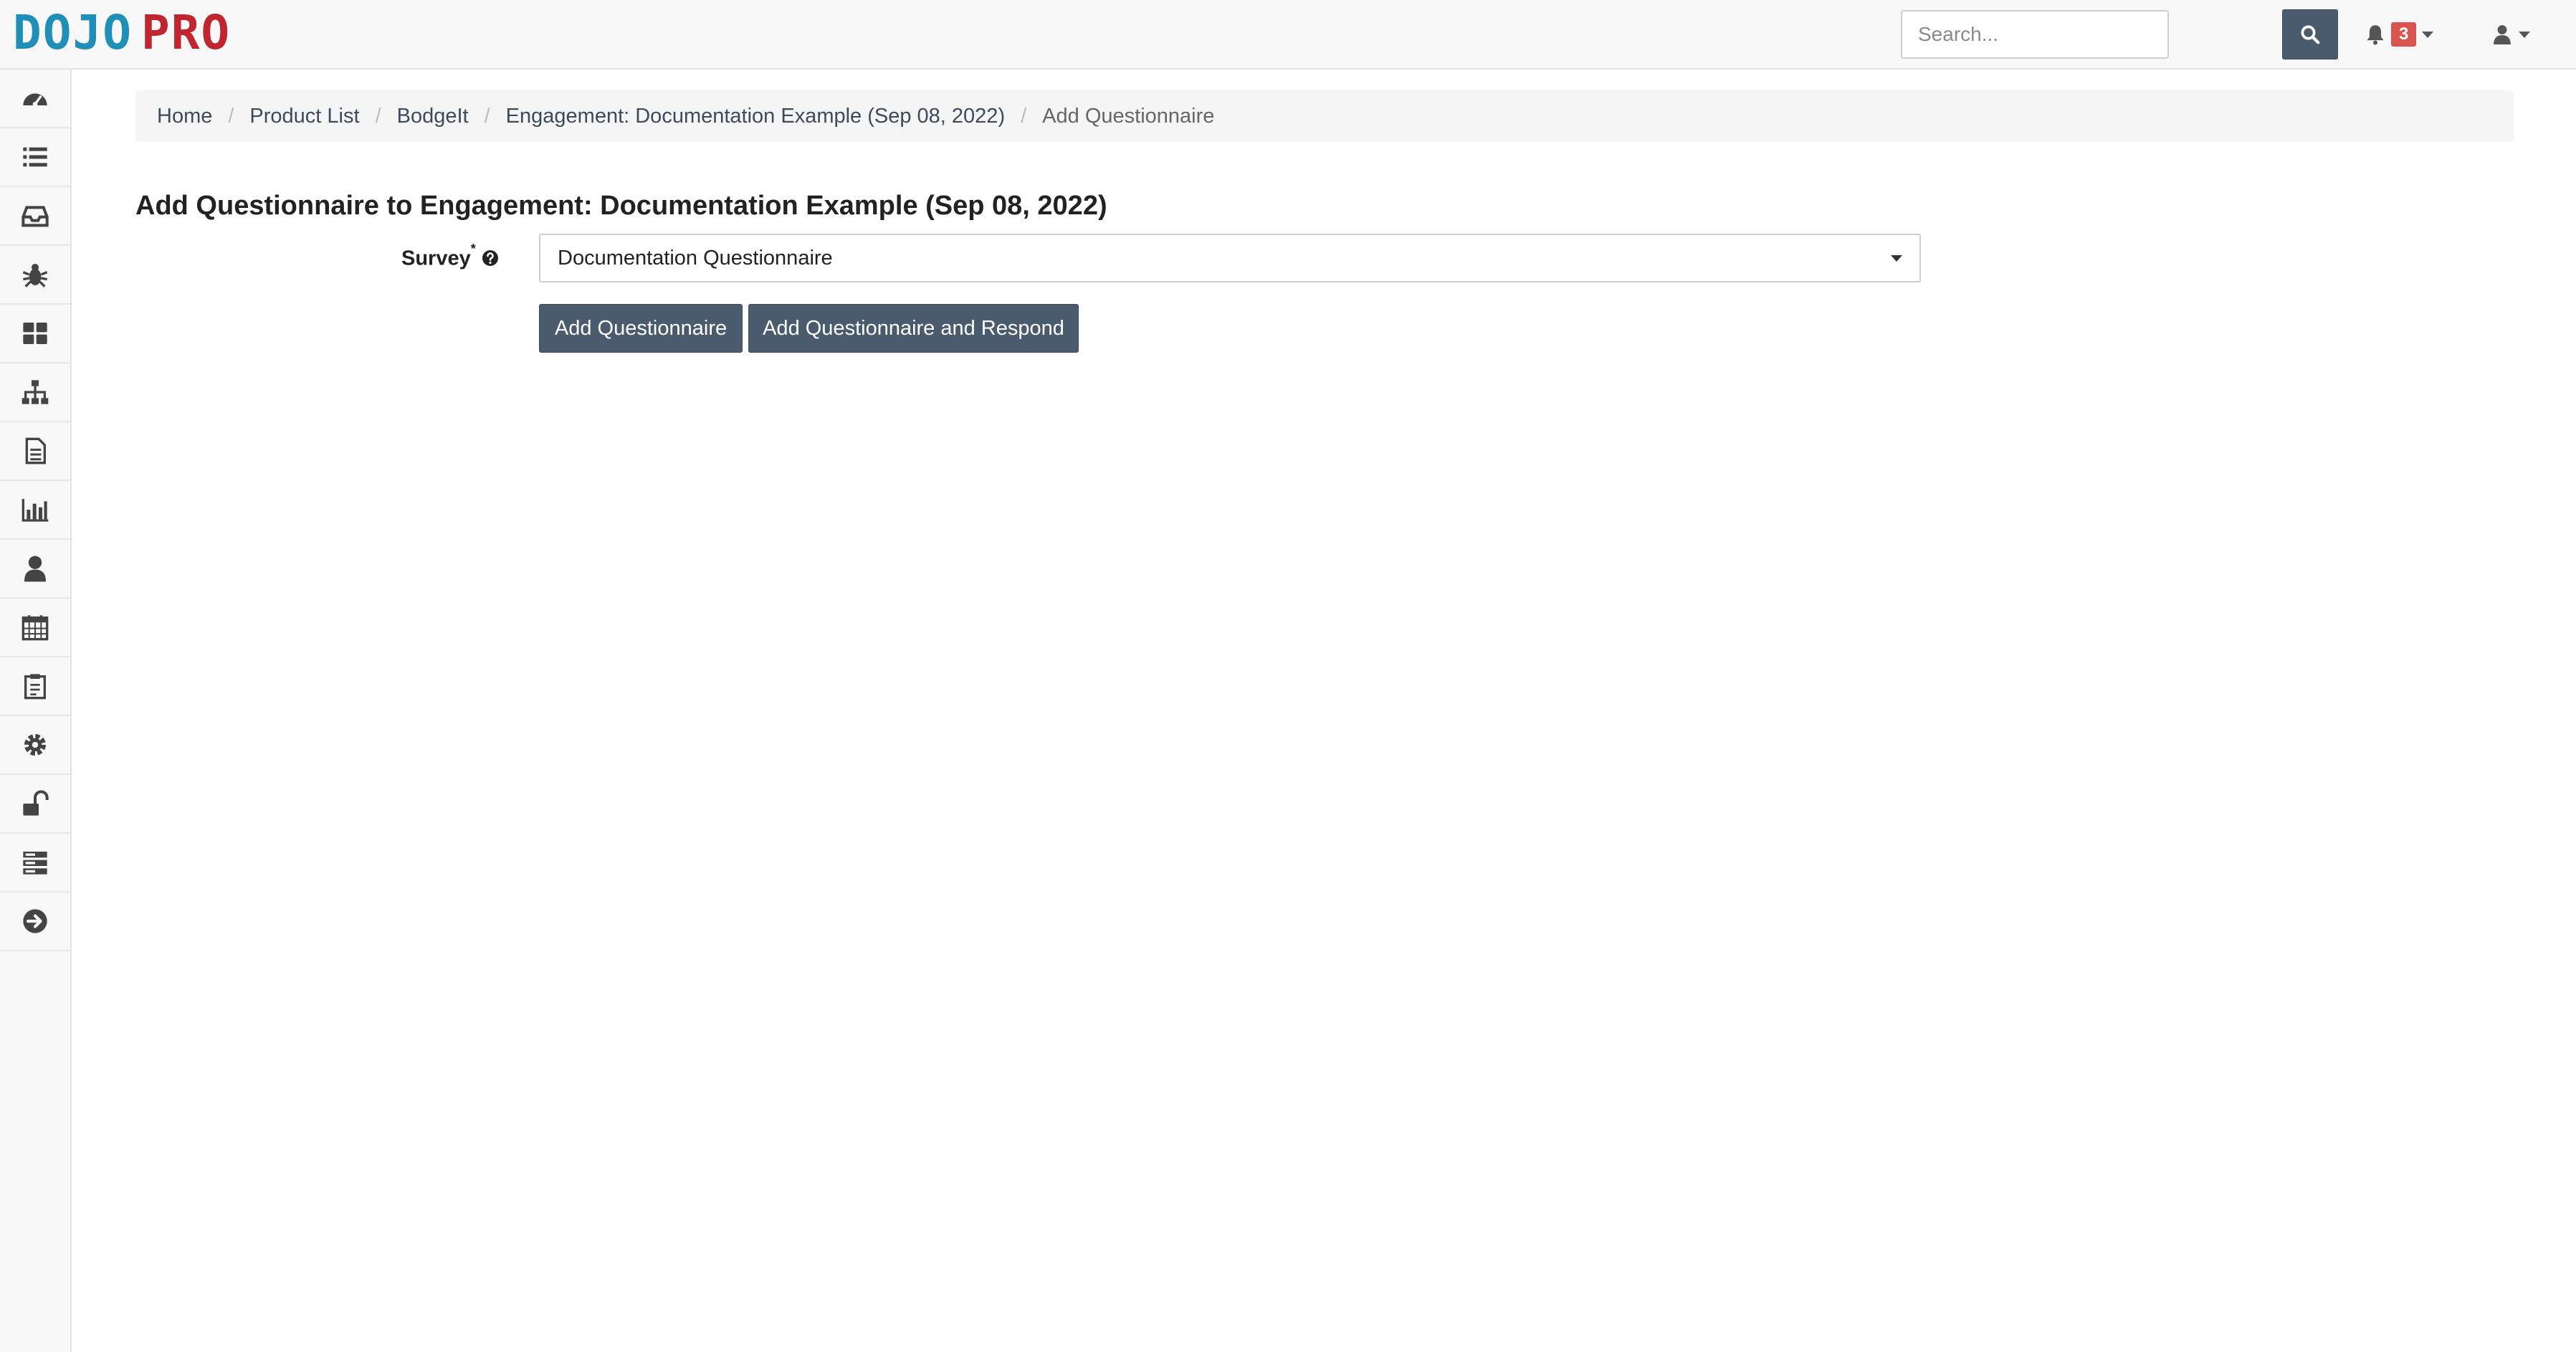 This screenshot has height=1352, width=2576. I want to click on sidebar, so click(36, 711).